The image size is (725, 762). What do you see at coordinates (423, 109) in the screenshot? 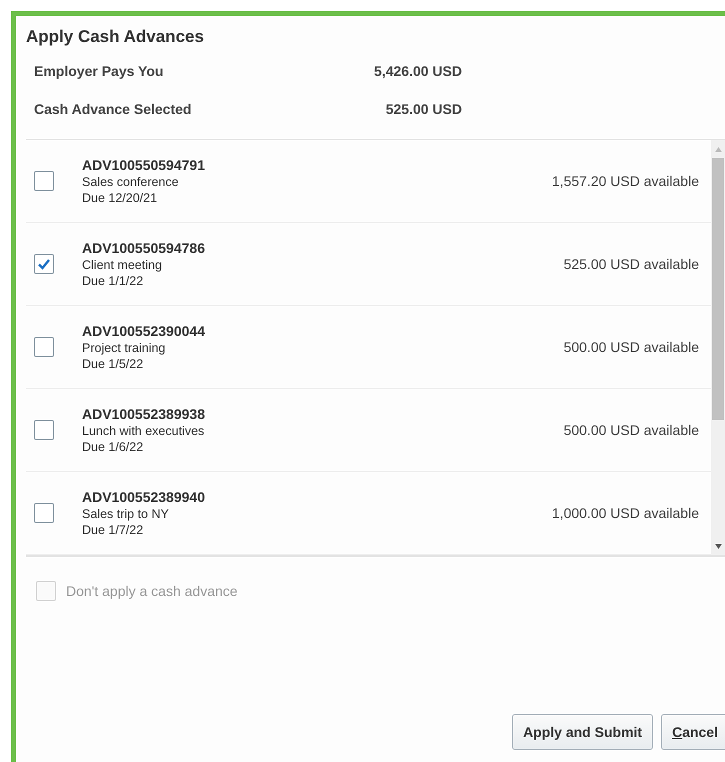
I see `summary-value: 525.00 USD` at bounding box center [423, 109].